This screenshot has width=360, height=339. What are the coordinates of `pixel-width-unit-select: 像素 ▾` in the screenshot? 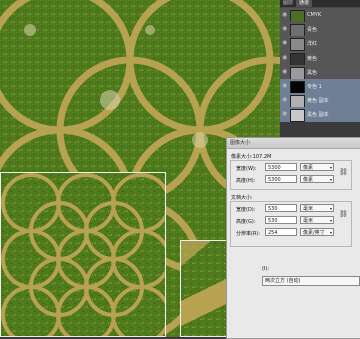 It's located at (317, 167).